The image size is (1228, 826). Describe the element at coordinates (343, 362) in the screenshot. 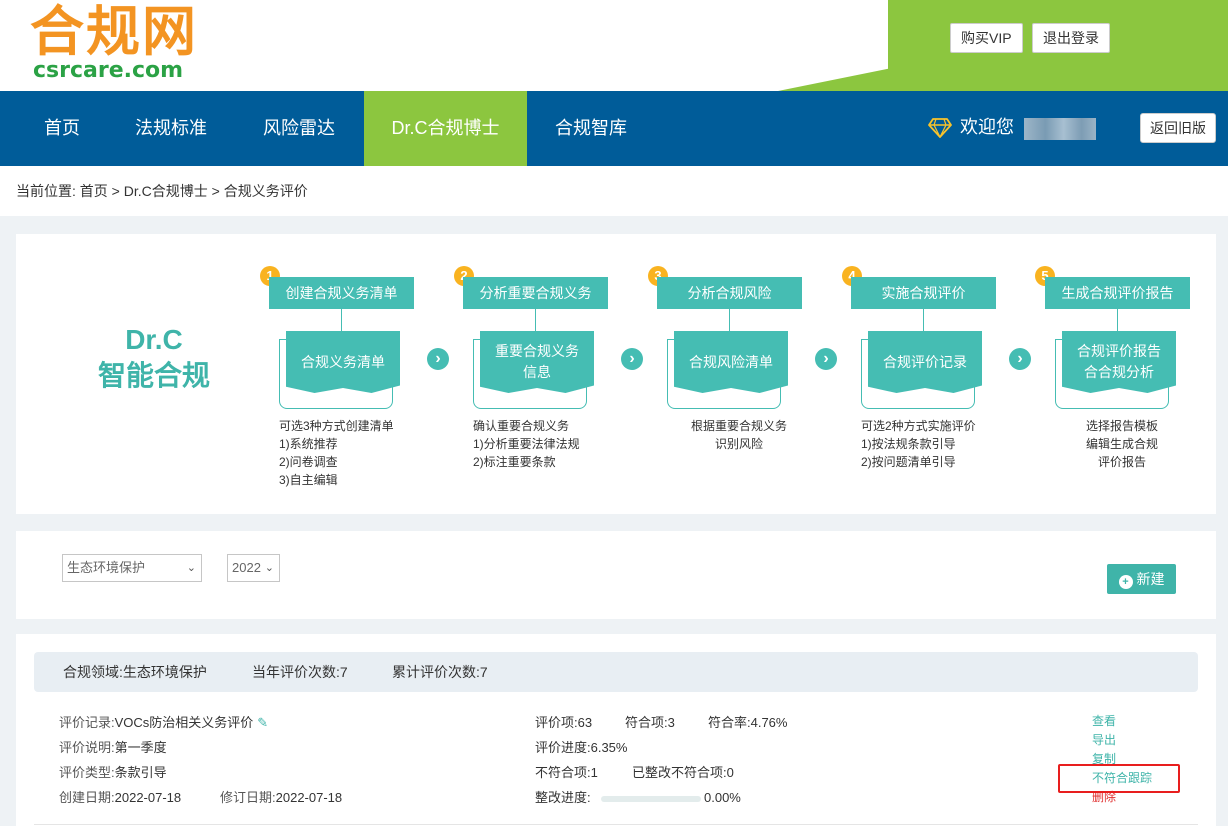

I see `step-doc-label: 合规义务清单` at that location.